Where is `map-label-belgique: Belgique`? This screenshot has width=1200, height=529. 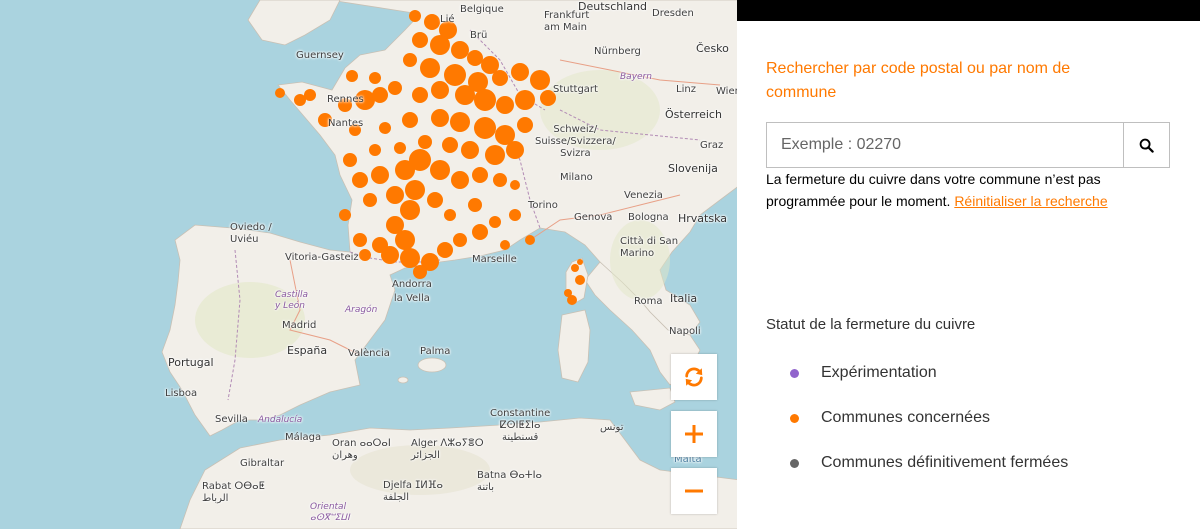 map-label-belgique: Belgique is located at coordinates (482, 9).